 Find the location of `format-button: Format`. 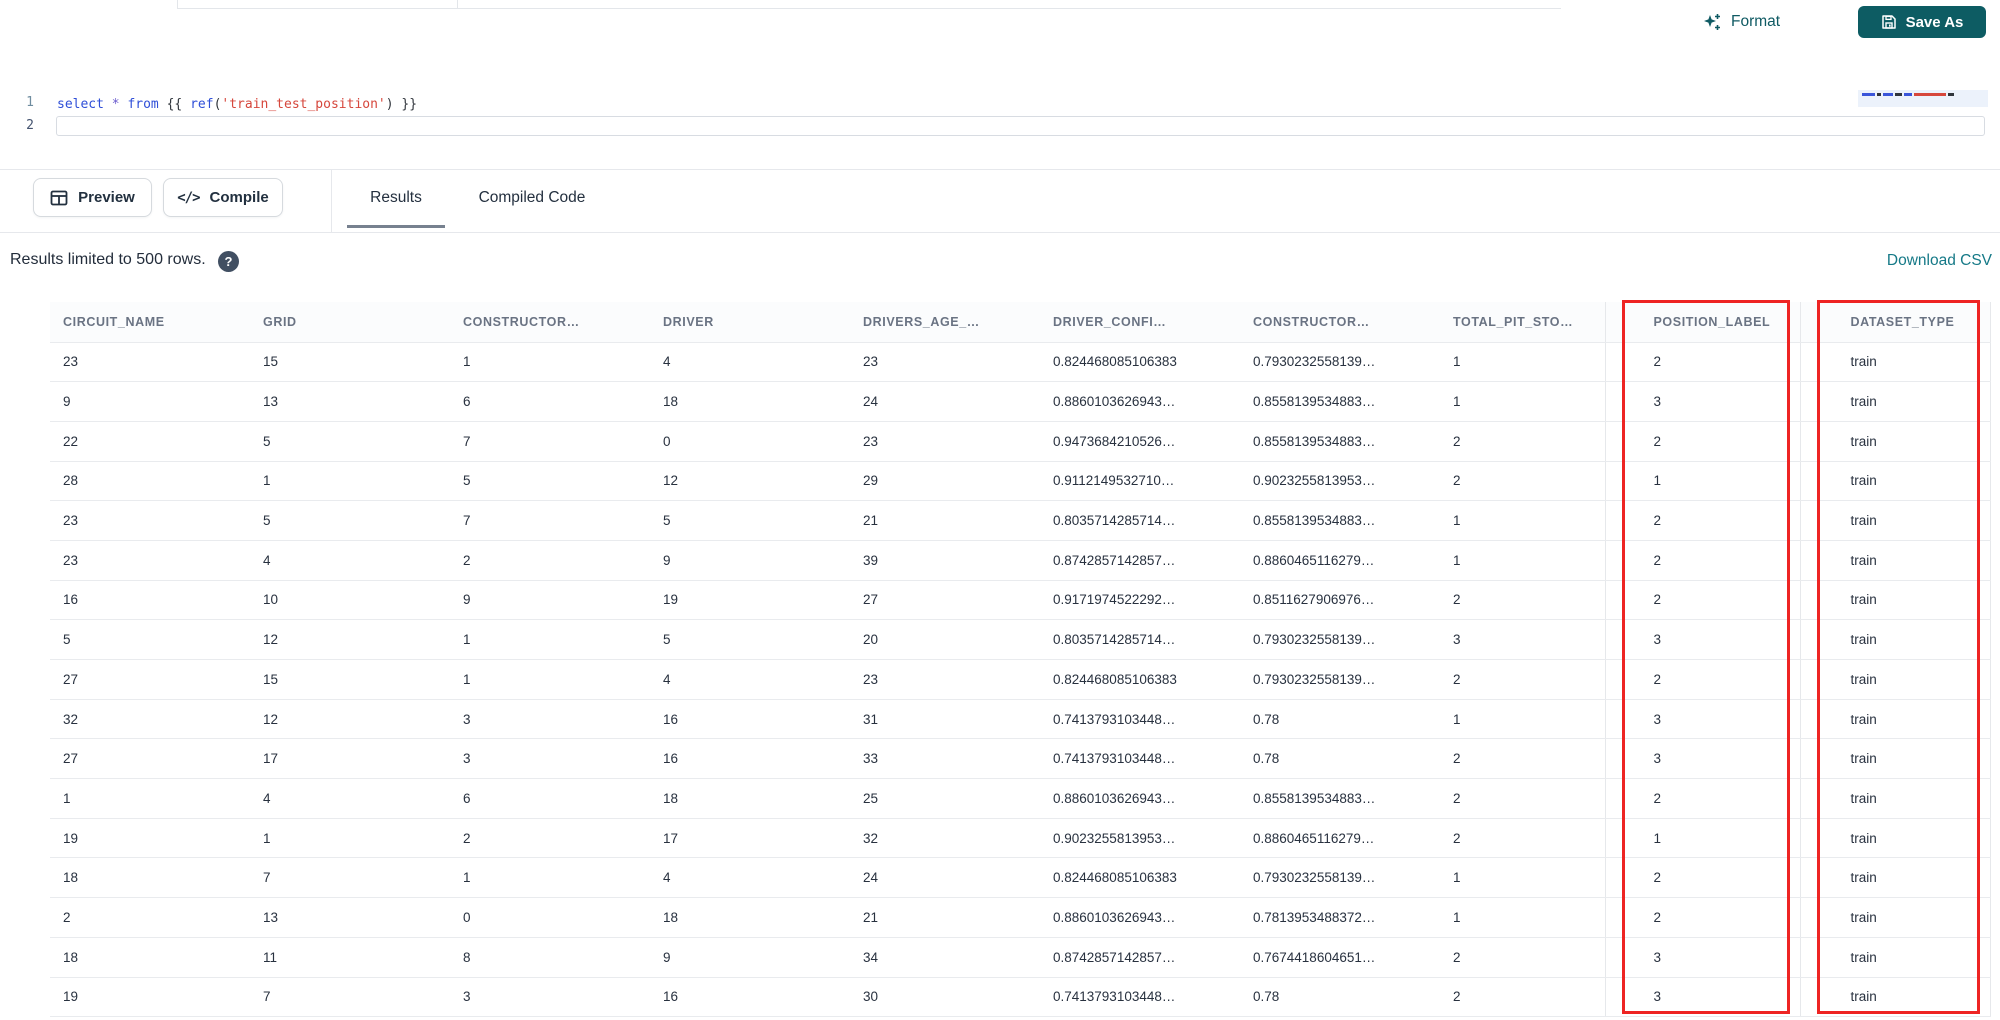

format-button: Format is located at coordinates (1741, 22).